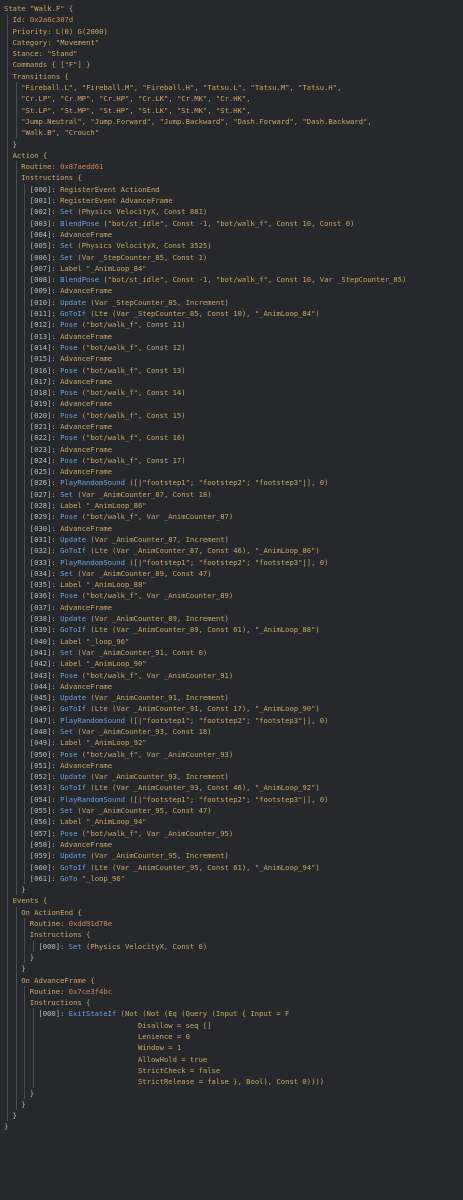 Image resolution: width=463 pixels, height=1200 pixels. What do you see at coordinates (41, 76) in the screenshot?
I see `code-text: Transitions {` at bounding box center [41, 76].